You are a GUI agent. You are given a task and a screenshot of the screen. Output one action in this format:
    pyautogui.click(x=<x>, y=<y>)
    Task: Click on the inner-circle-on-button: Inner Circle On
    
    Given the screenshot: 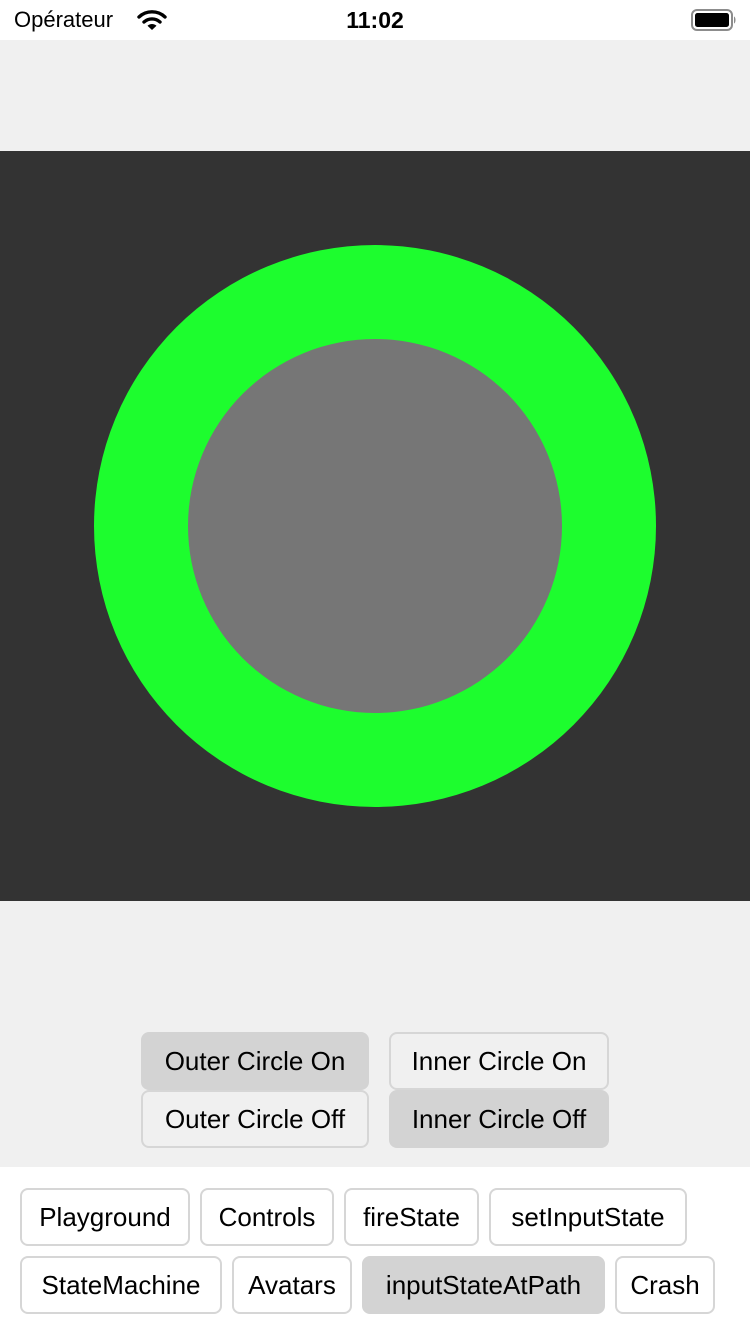 What is the action you would take?
    pyautogui.click(x=499, y=1061)
    